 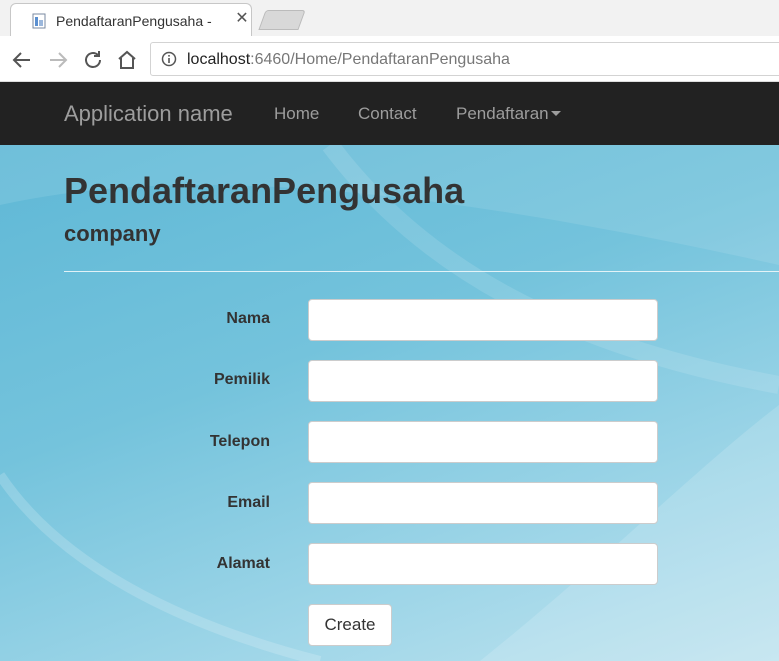 I want to click on nav-dropdown-label: Pendaftaran, so click(x=502, y=113).